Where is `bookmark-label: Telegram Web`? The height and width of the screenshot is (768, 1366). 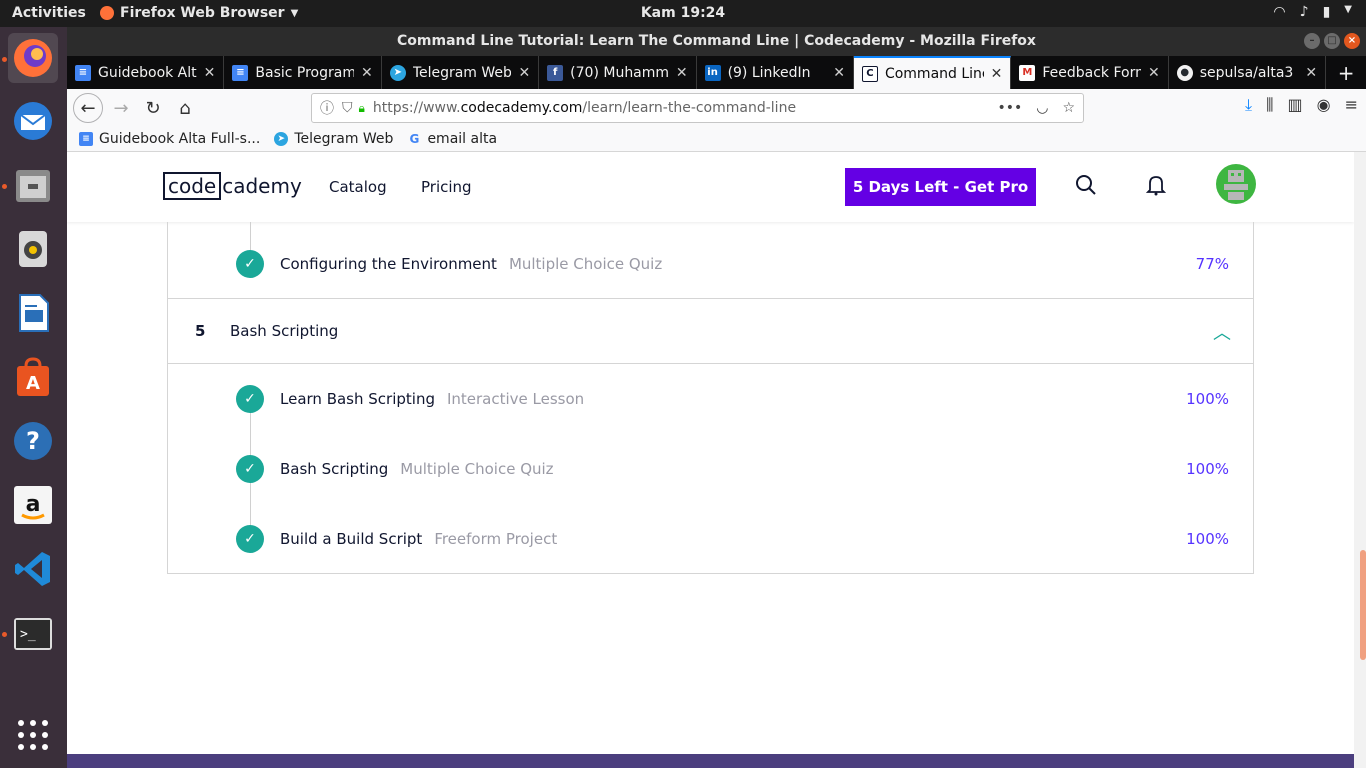
bookmark-label: Telegram Web is located at coordinates (344, 139).